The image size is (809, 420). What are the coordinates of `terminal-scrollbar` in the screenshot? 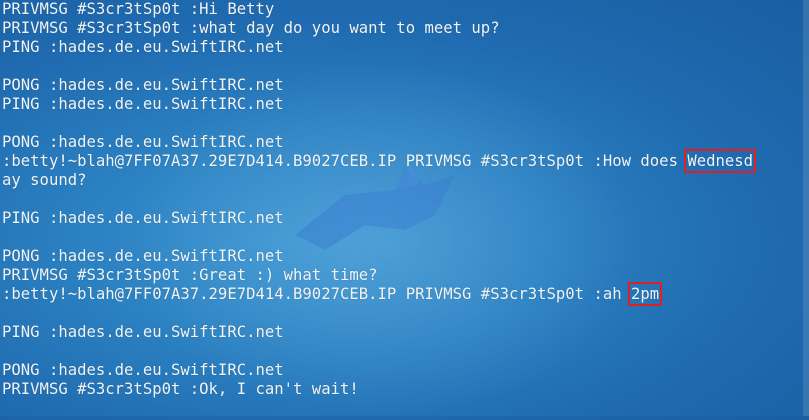 It's located at (806, 208).